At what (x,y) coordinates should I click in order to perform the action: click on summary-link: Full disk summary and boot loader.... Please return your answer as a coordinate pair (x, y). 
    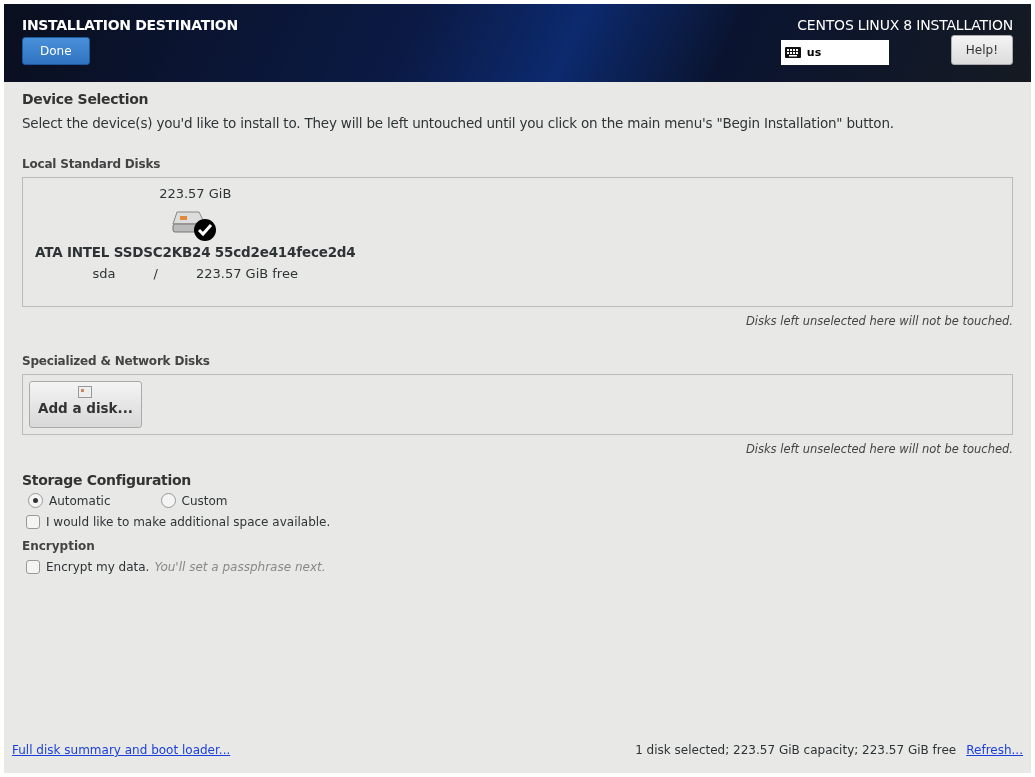
    Looking at the image, I should click on (121, 750).